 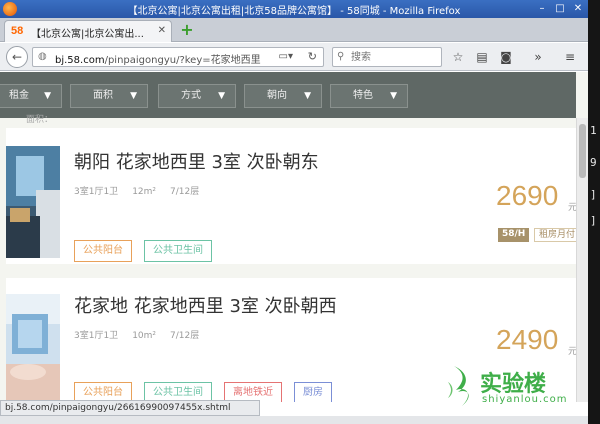 I want to click on filter-label: 朝向, so click(x=277, y=95).